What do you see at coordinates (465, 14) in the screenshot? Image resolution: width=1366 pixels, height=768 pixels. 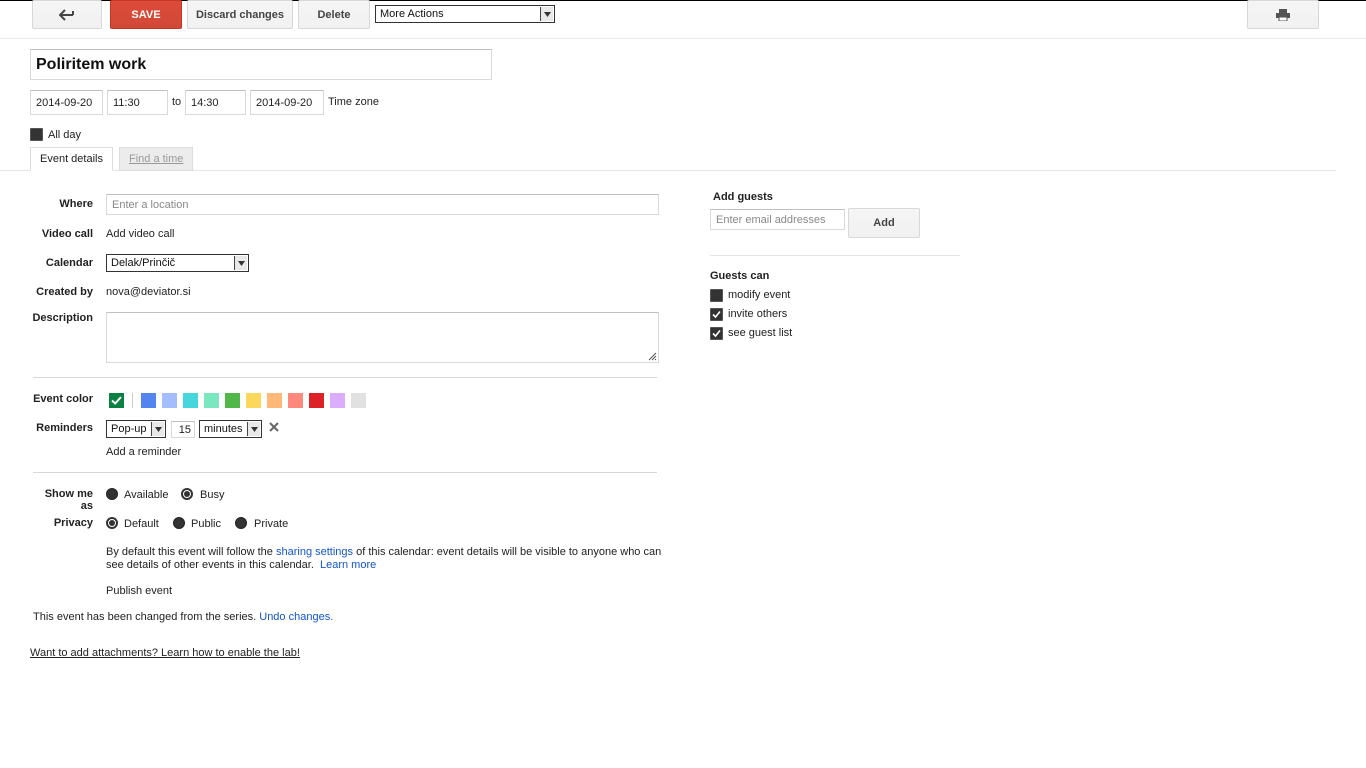 I see `more-actions-select: More Actions` at bounding box center [465, 14].